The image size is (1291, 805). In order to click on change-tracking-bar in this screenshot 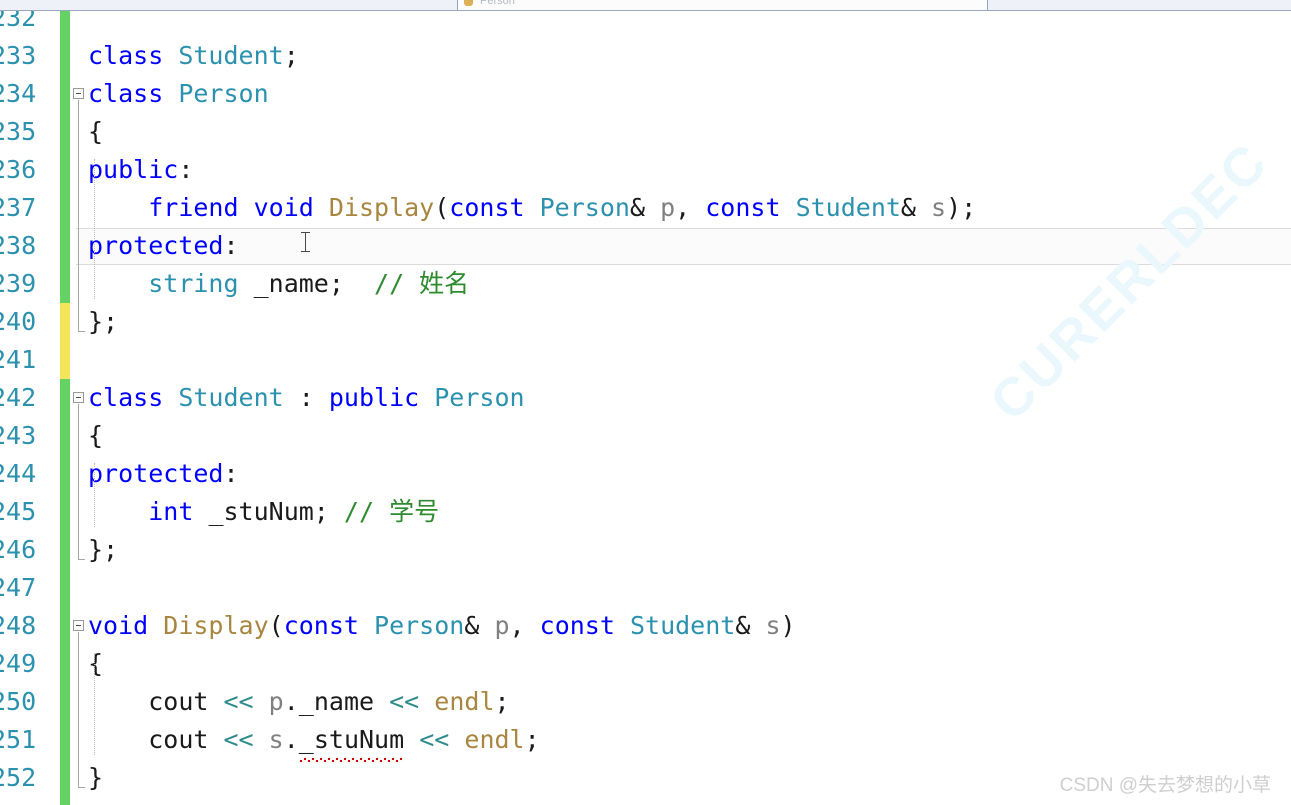, I will do `click(65, 408)`.